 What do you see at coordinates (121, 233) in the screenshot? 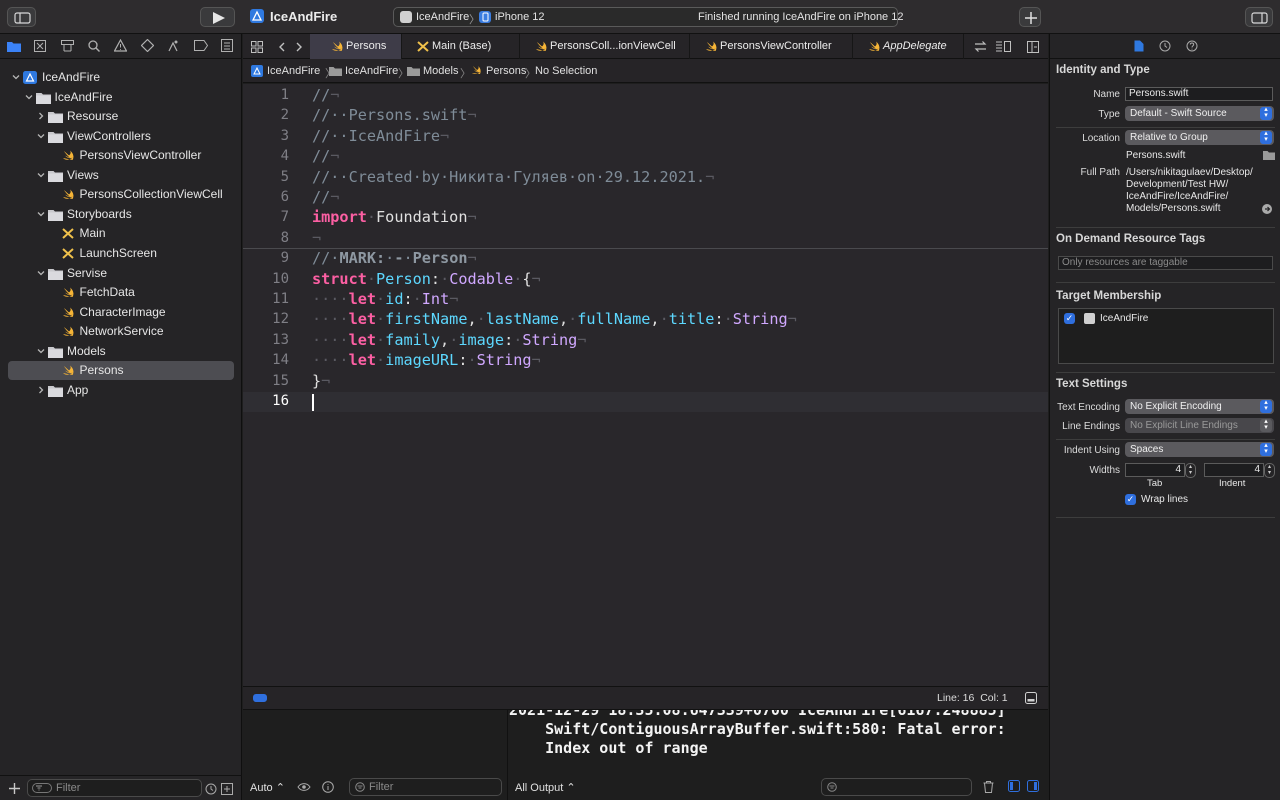
I see `tree-item: Main` at bounding box center [121, 233].